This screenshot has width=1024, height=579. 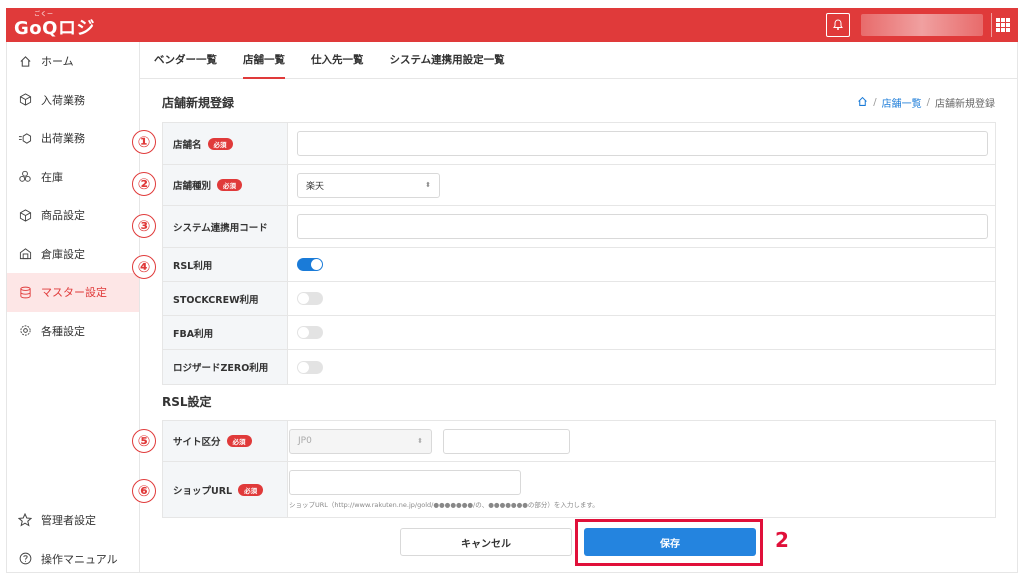 I want to click on system-code-row: システム連携用コード, so click(x=579, y=227).